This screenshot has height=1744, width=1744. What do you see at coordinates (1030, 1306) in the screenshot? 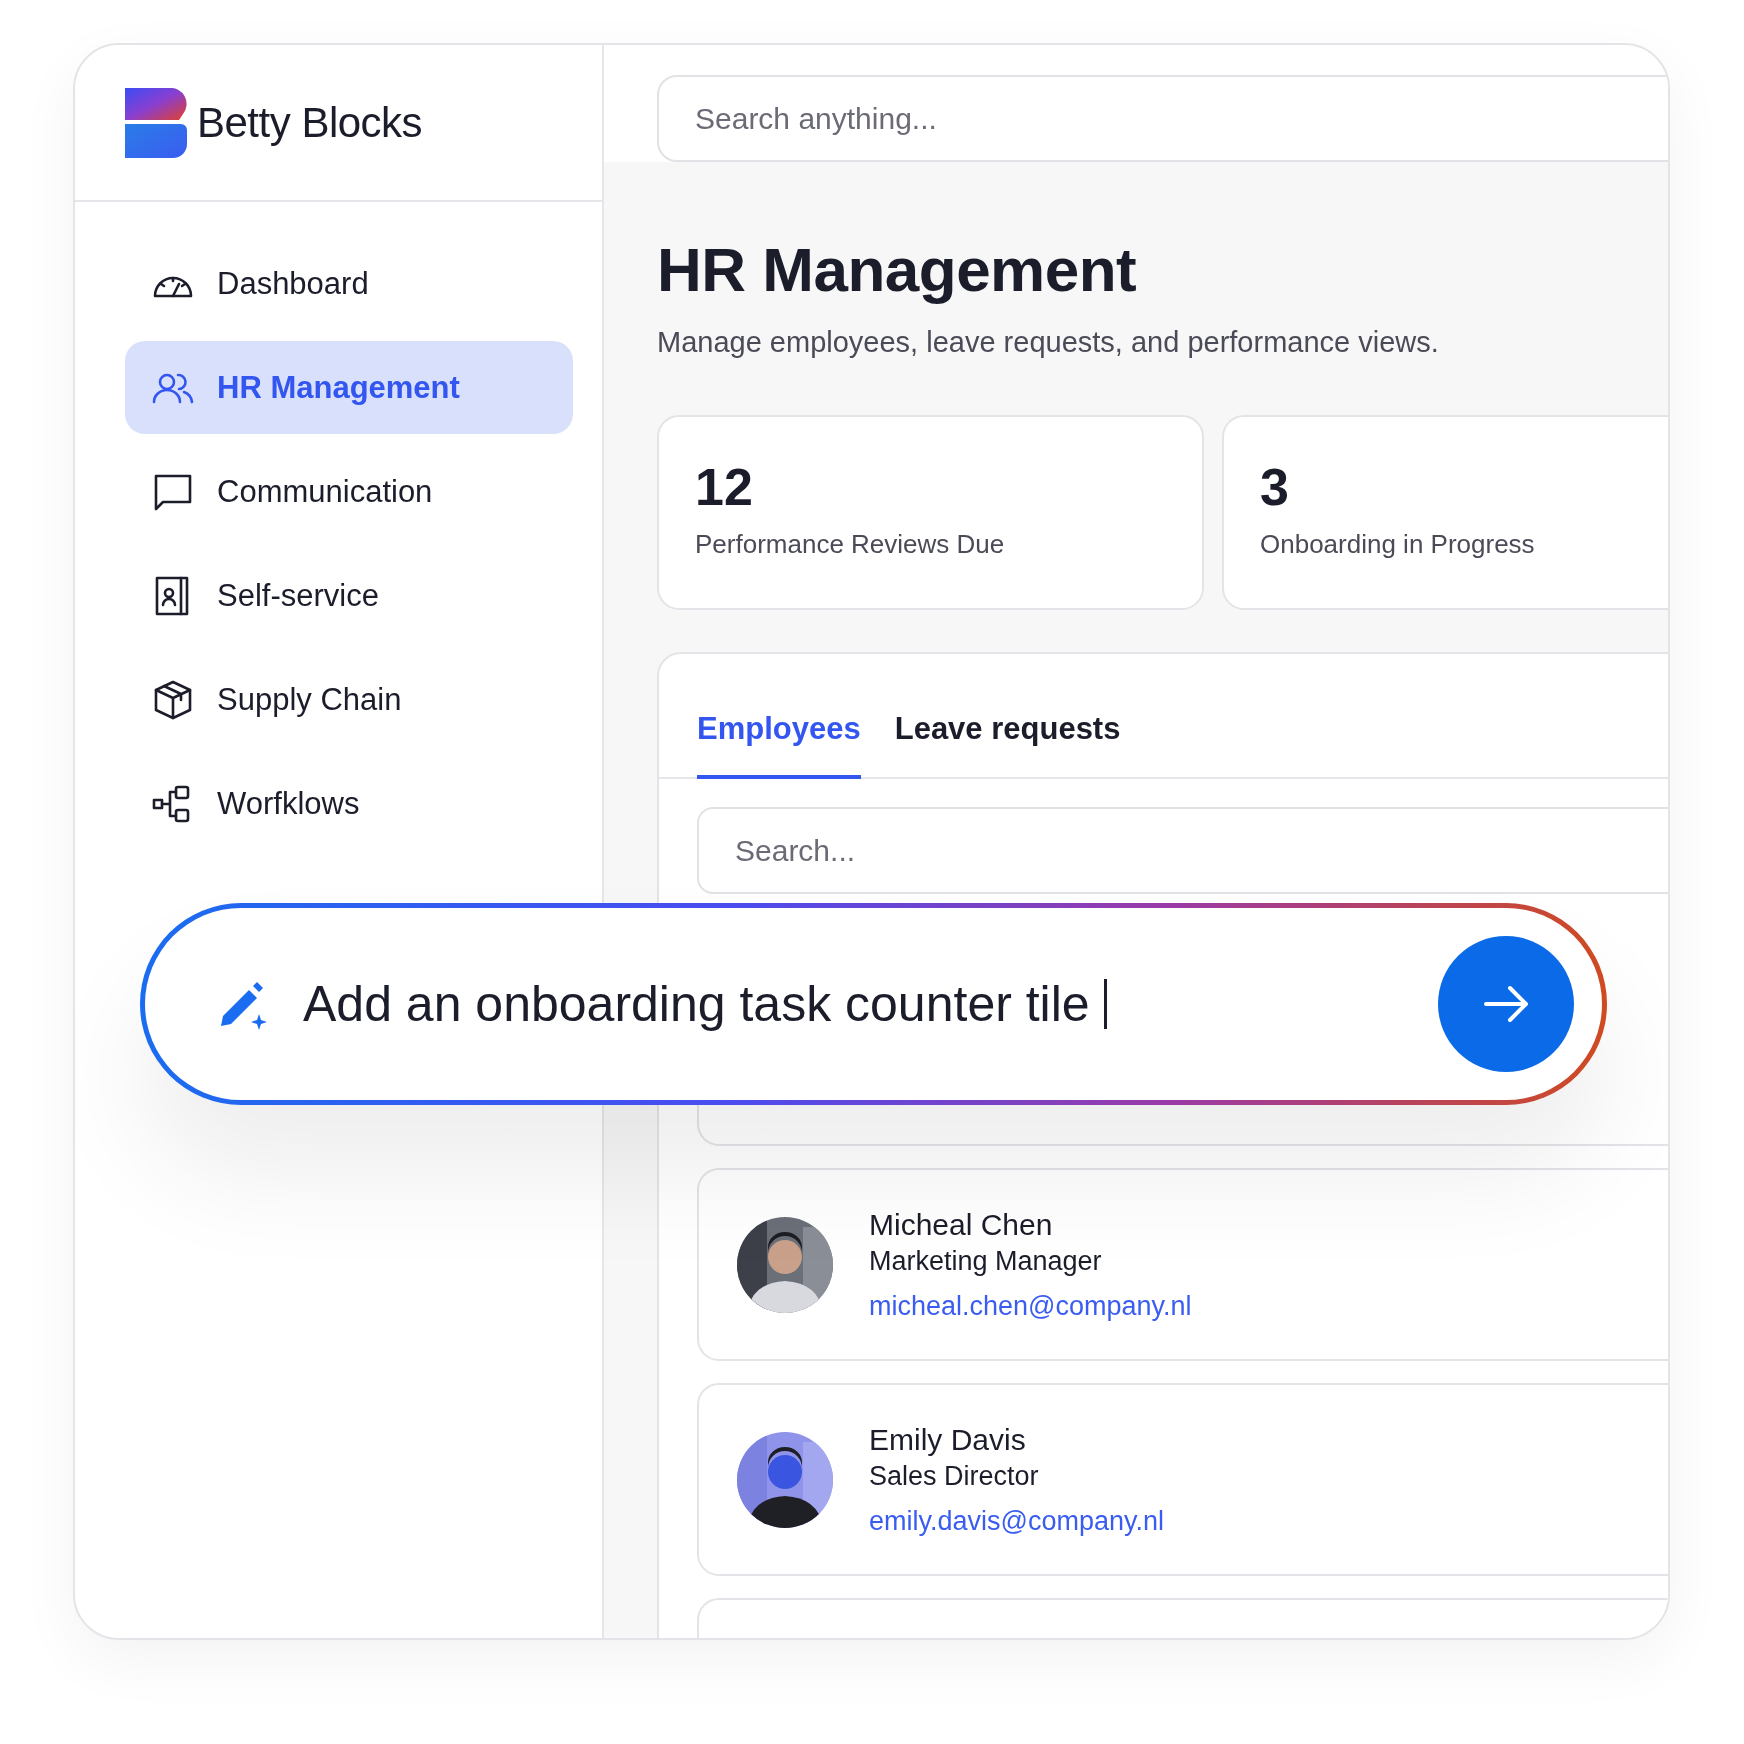
I see `email-link: micheal.chen@company.nl` at bounding box center [1030, 1306].